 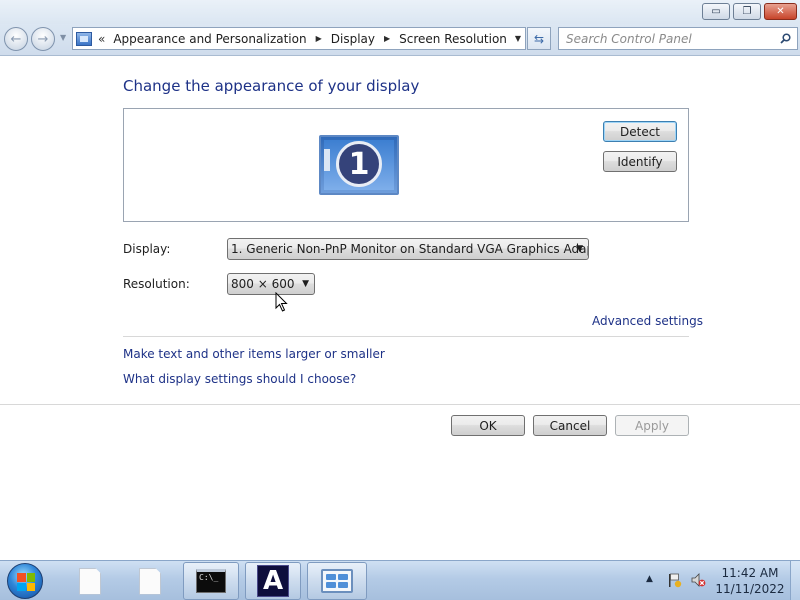 I want to click on identify-button: Identify, so click(x=640, y=161).